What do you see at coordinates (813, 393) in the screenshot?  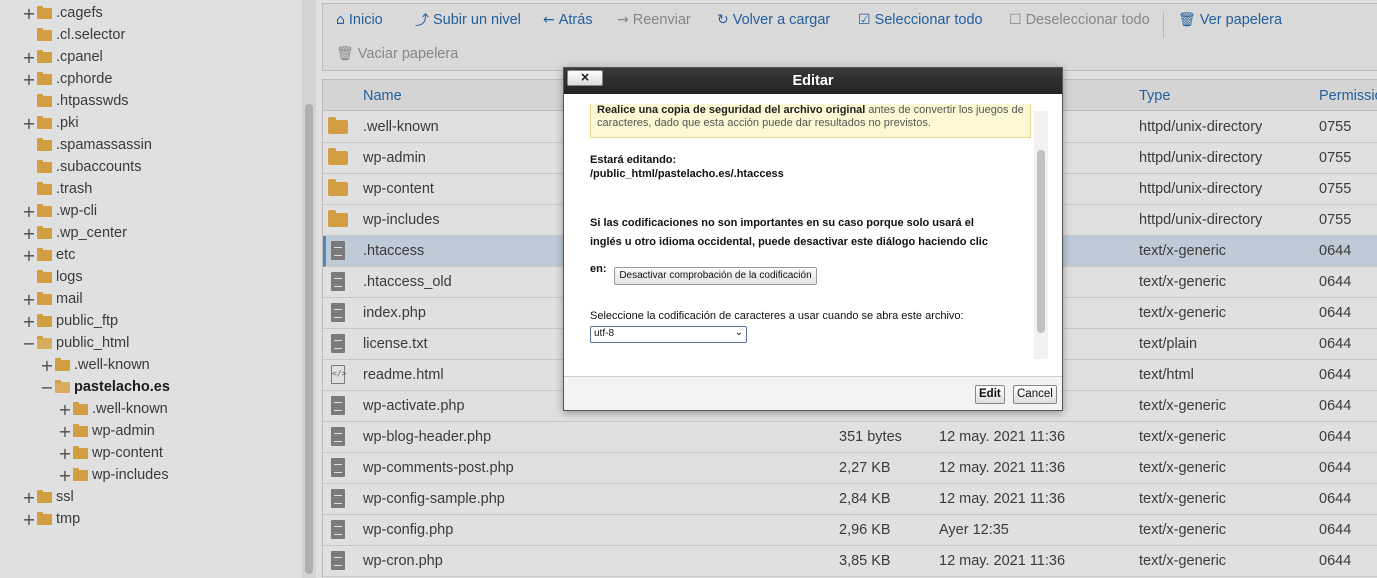 I see `dialog-footer: Edit Cancel` at bounding box center [813, 393].